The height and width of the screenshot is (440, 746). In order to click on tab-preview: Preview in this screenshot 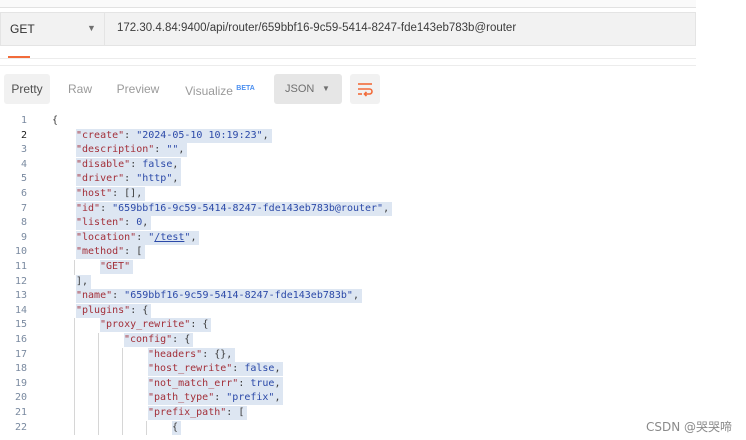, I will do `click(138, 89)`.